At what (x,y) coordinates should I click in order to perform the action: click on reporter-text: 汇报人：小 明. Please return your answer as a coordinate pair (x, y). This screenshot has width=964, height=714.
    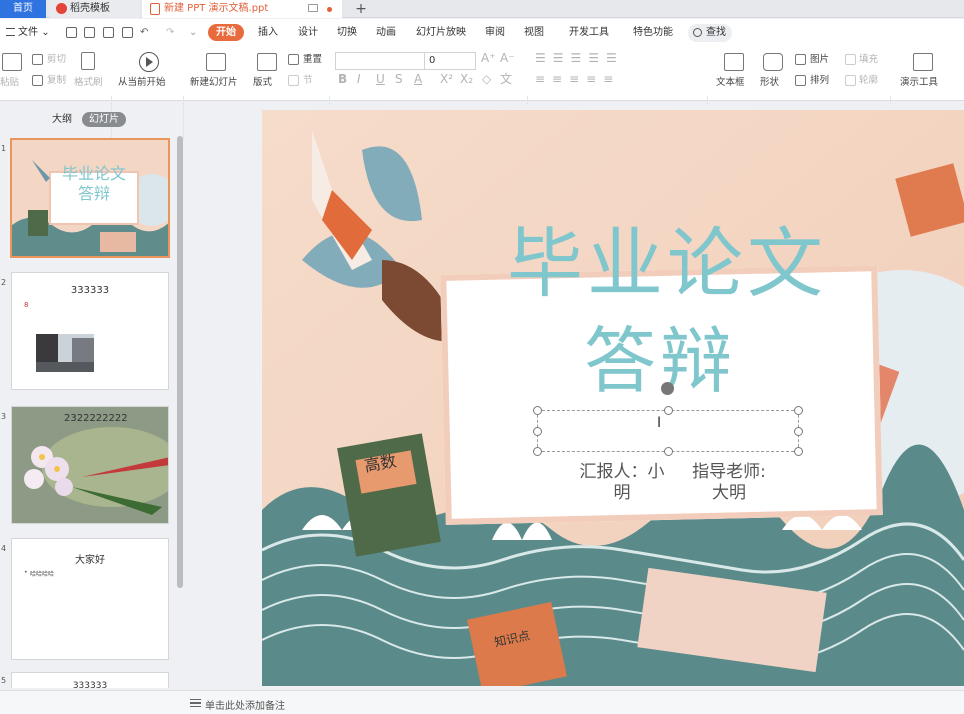
    Looking at the image, I should click on (622, 483).